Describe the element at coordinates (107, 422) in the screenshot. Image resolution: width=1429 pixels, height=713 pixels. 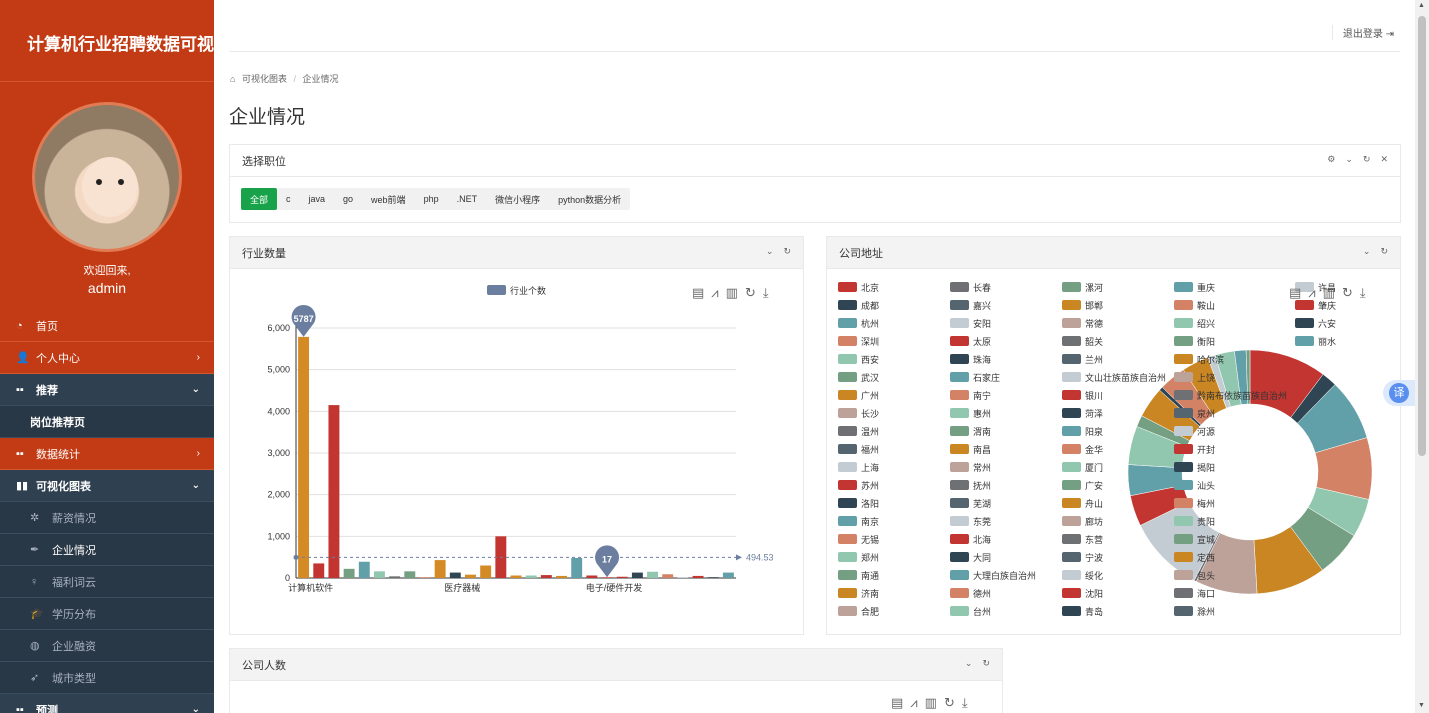
I see `sidebar-item-3: 岗位推荐页` at that location.